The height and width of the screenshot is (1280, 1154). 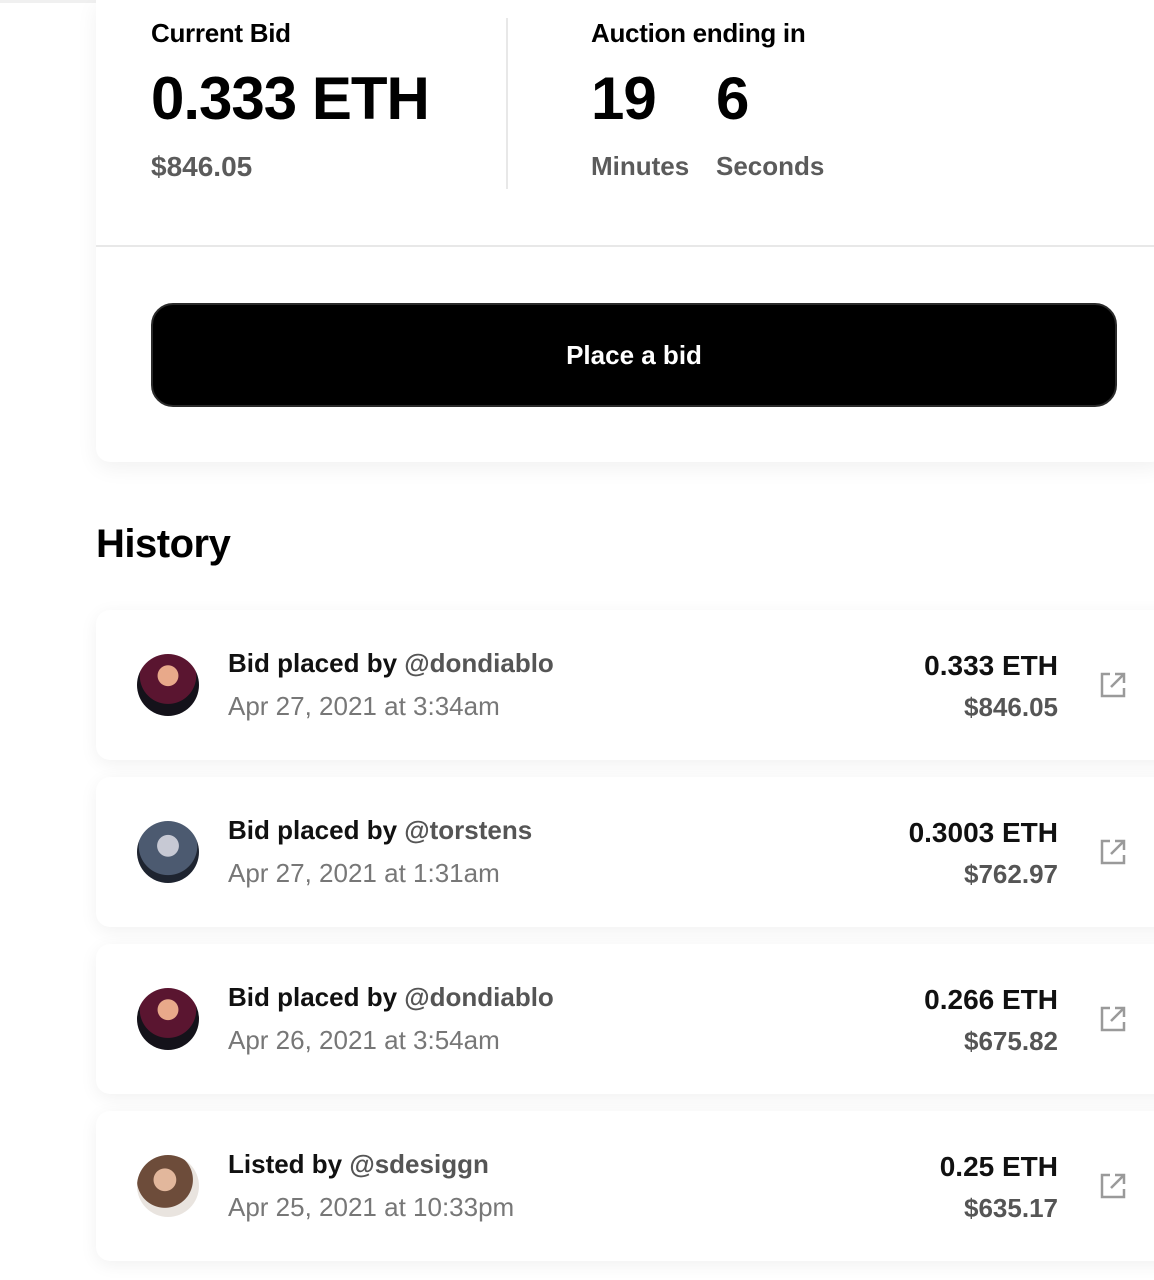 I want to click on current-bid-eth: 0.333 ETH, so click(x=290, y=98).